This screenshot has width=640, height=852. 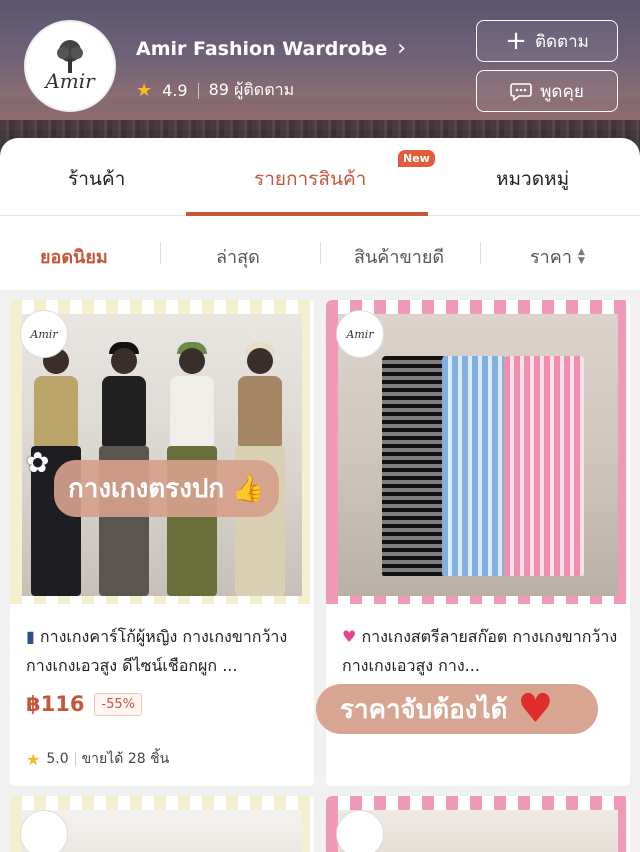 What do you see at coordinates (521, 92) in the screenshot?
I see `chat-bubble-icon` at bounding box center [521, 92].